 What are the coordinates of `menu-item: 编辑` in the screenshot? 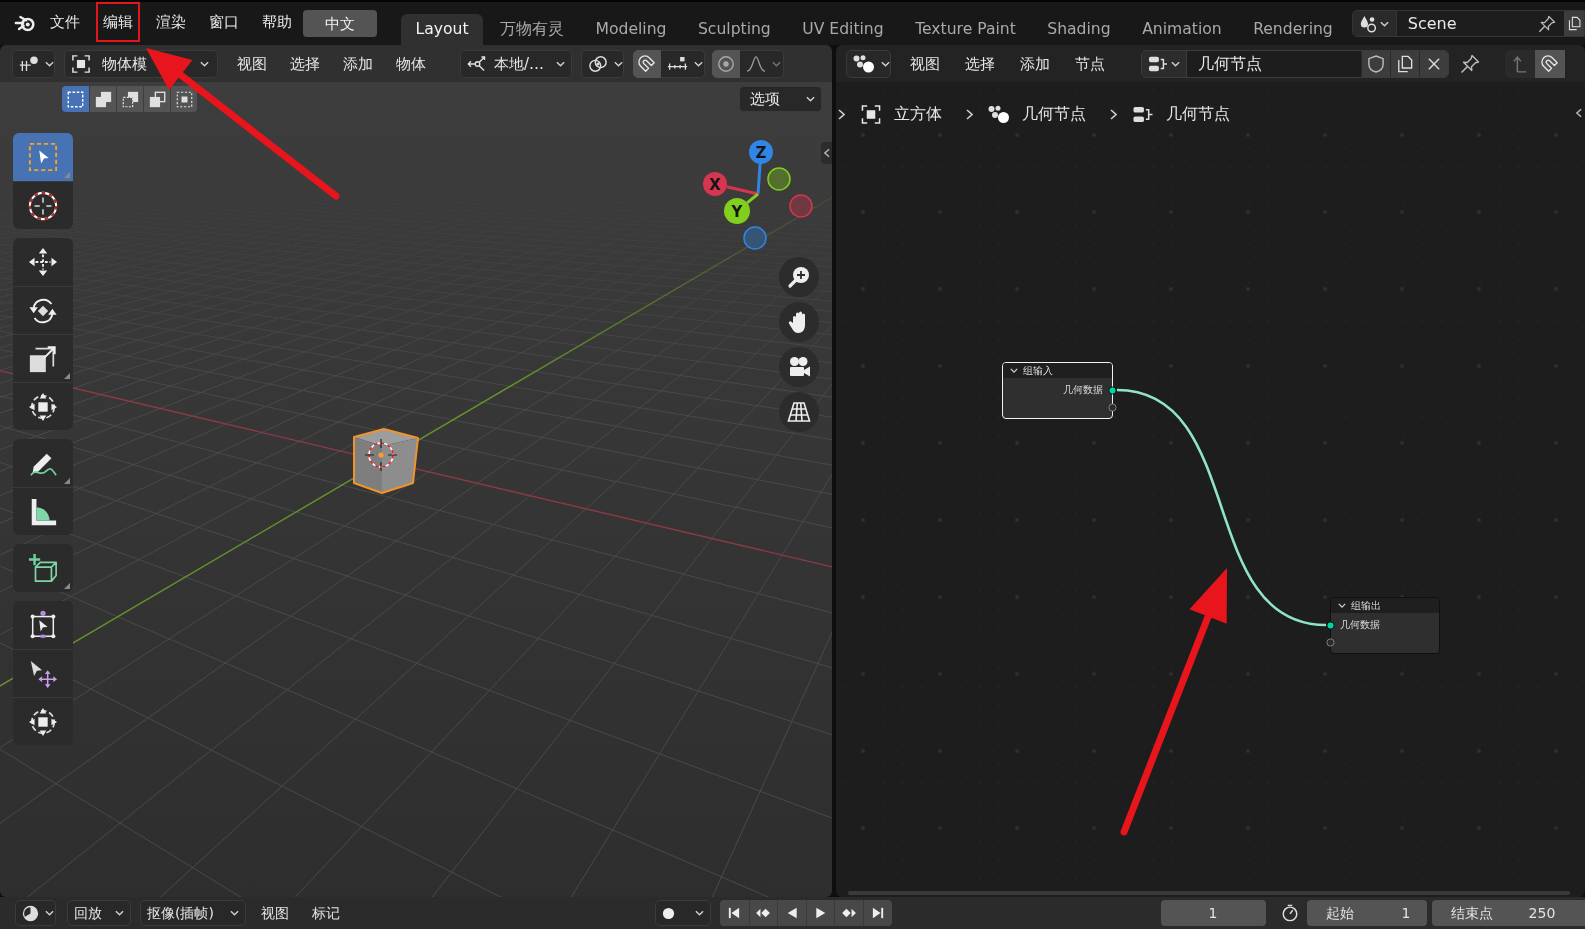 It's located at (118, 22).